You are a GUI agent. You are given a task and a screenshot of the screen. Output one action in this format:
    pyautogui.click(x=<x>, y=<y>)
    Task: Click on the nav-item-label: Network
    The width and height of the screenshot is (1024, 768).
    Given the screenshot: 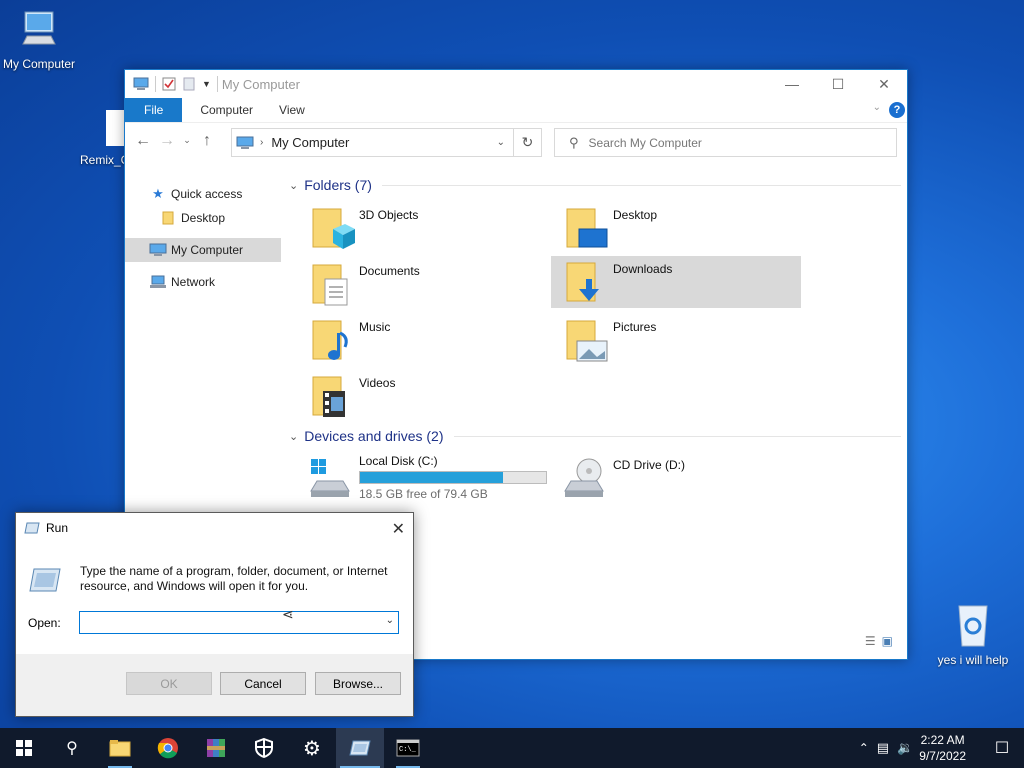 What is the action you would take?
    pyautogui.click(x=193, y=282)
    